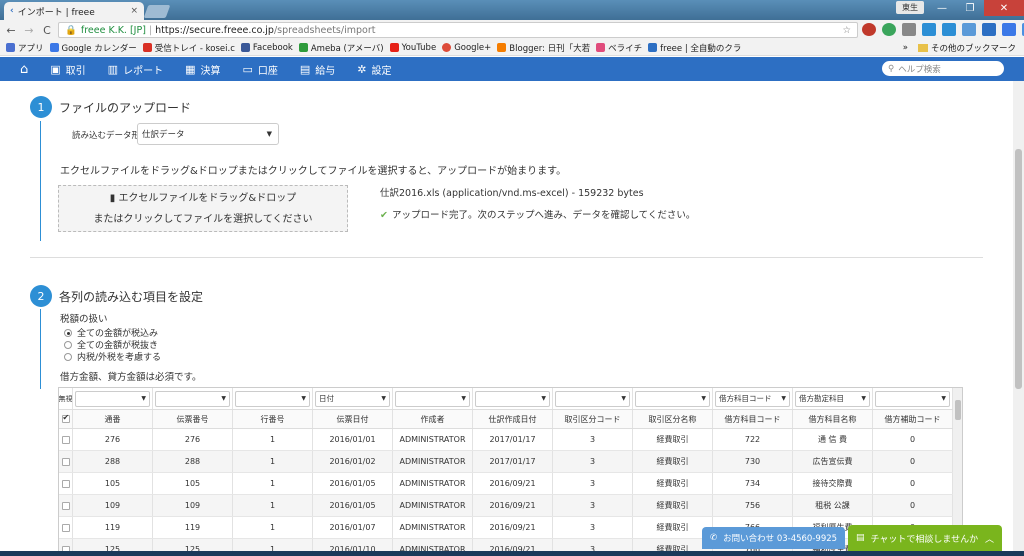 This screenshot has width=1024, height=556. What do you see at coordinates (1004, 8) in the screenshot?
I see `window-close-icon: ✕` at bounding box center [1004, 8].